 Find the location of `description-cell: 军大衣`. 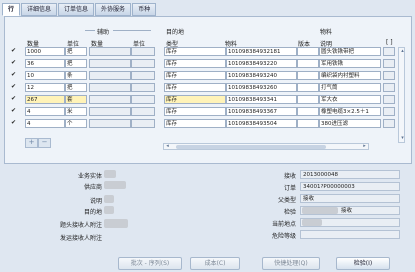

description-cell: 军大衣 is located at coordinates (350, 99).